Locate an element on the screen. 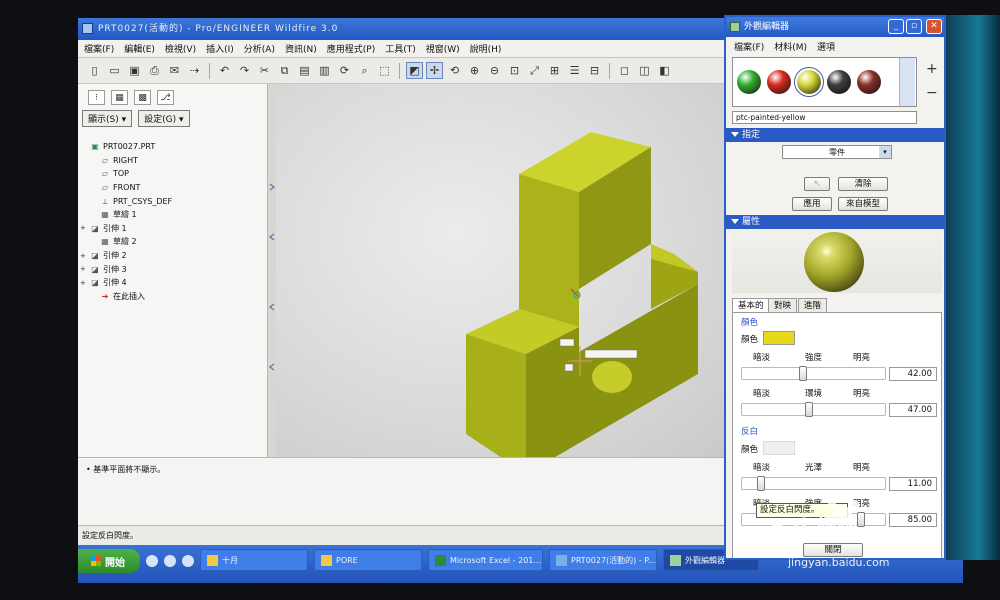  assign-section-header: 指定 is located at coordinates (835, 135).